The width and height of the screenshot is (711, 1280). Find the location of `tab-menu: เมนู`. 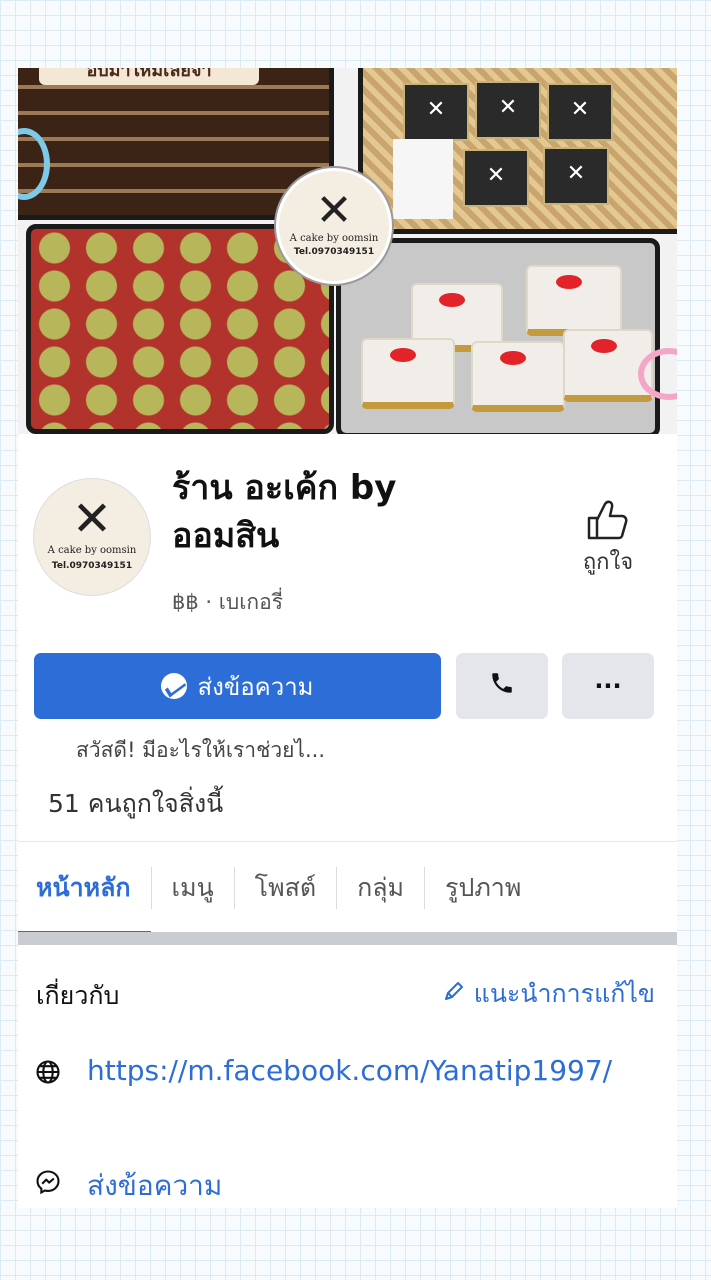

tab-menu: เมนู is located at coordinates (193, 888).